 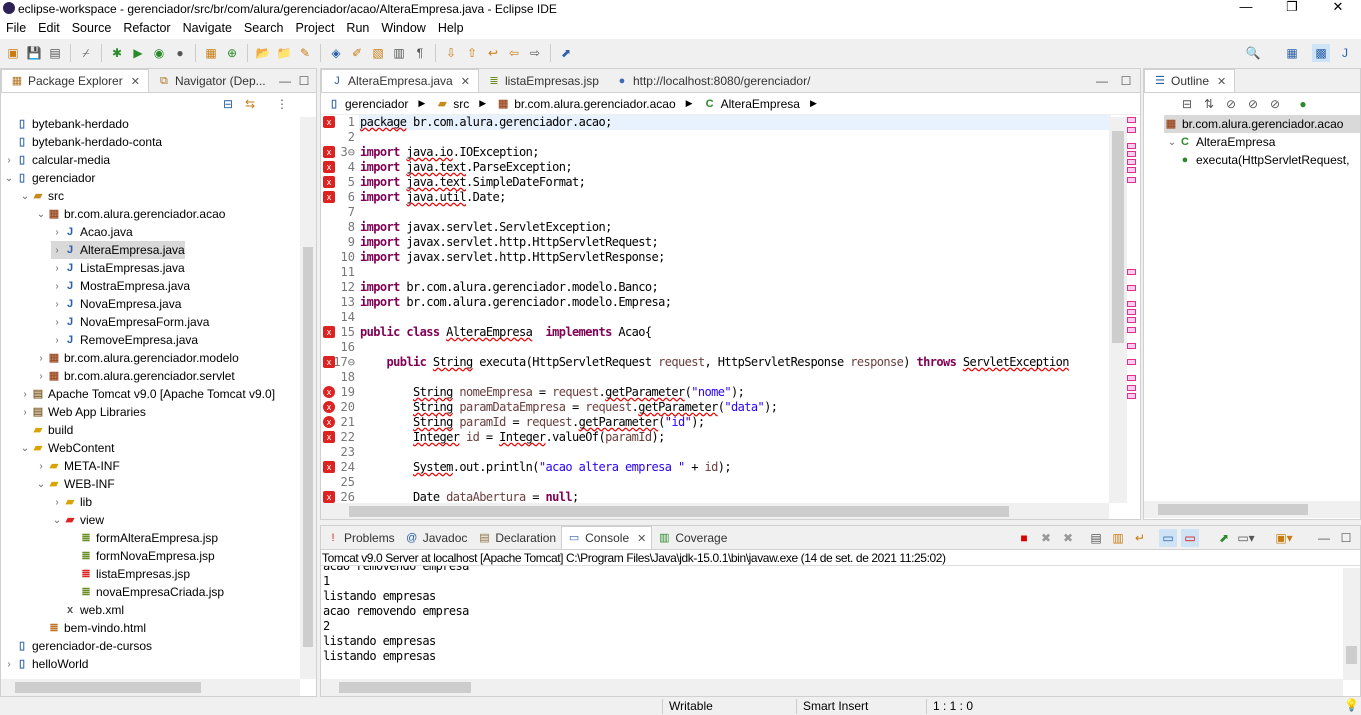 I want to click on overview-ruler, so click(x=1132, y=310).